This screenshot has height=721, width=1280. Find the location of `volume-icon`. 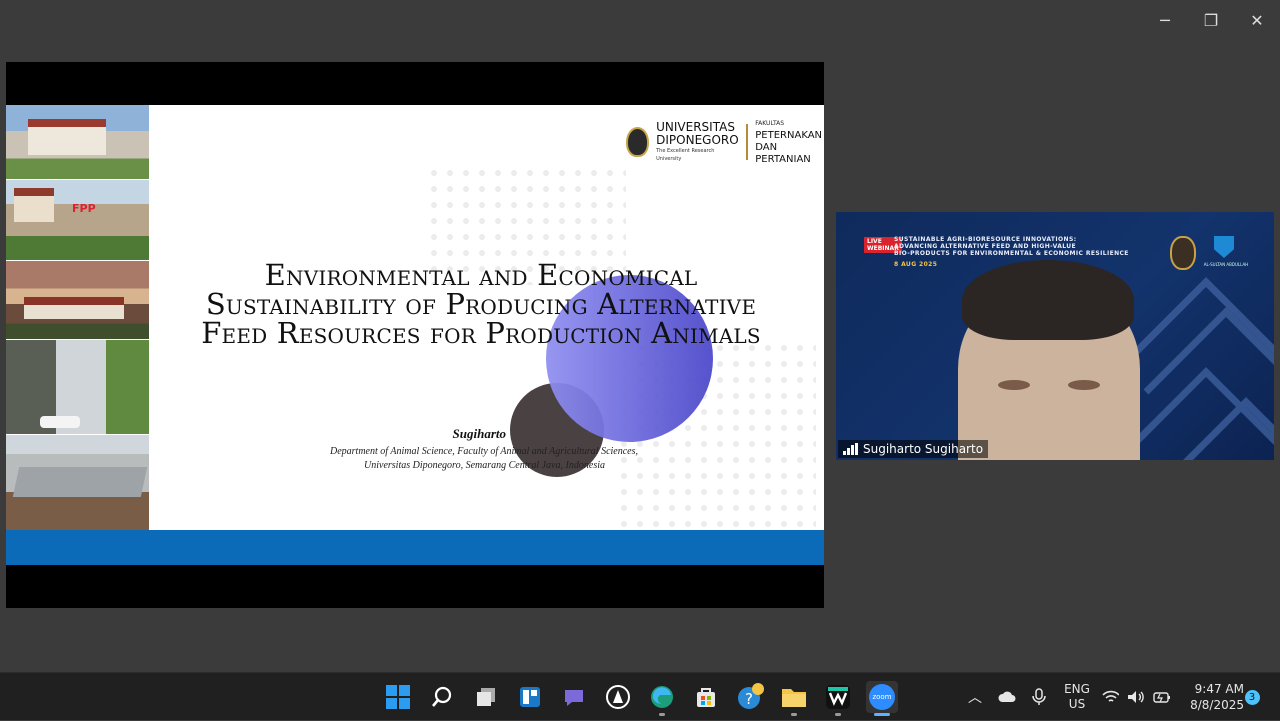

volume-icon is located at coordinates (1136, 697).